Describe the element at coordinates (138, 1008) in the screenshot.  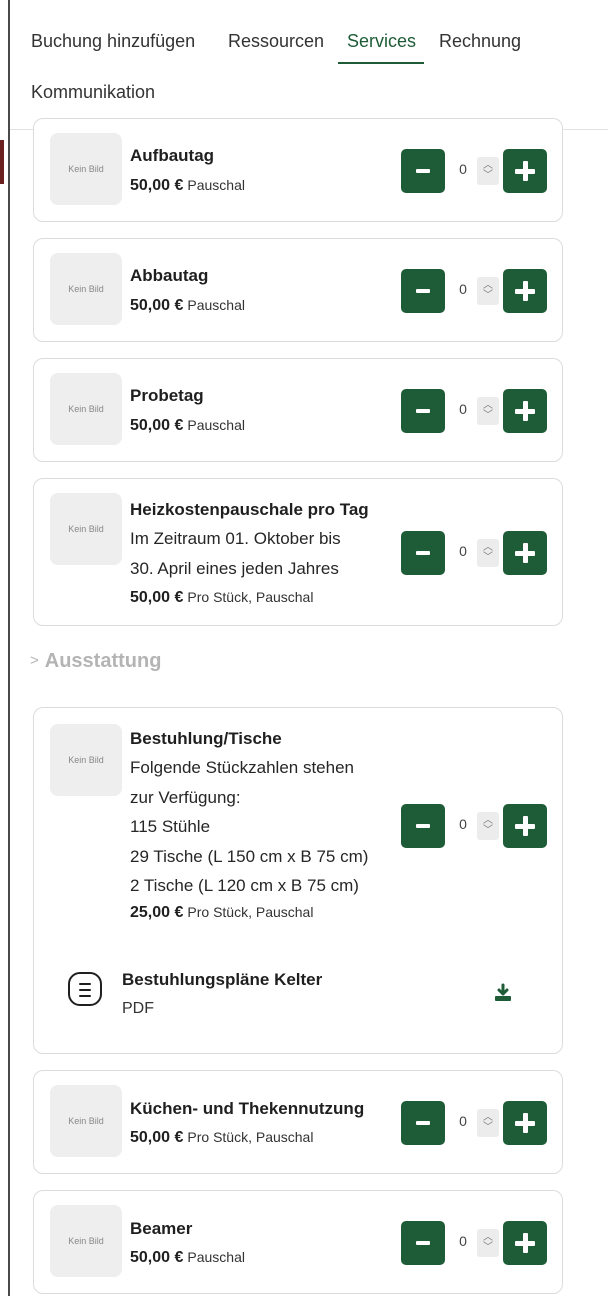
I see `attachment-type: PDF` at that location.